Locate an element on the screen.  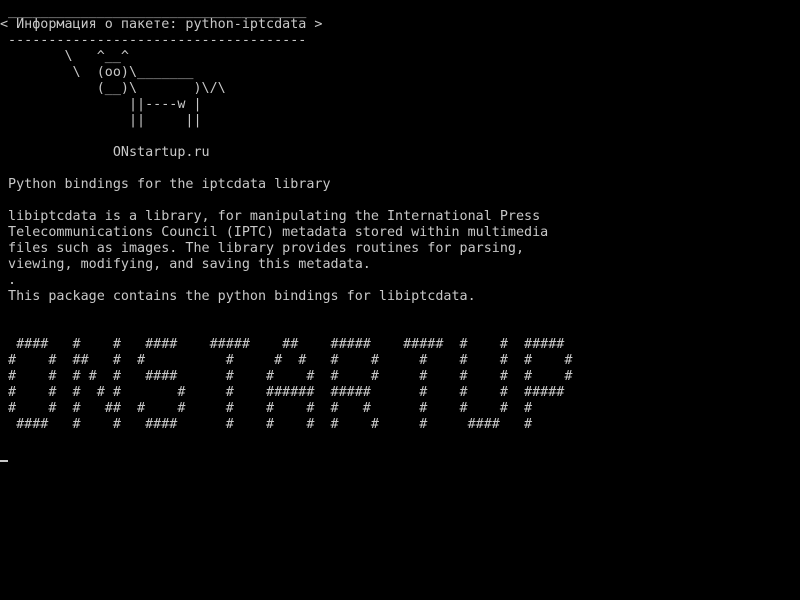
banner-line: # # ## # # # # # # # # # # # # is located at coordinates (286, 360).